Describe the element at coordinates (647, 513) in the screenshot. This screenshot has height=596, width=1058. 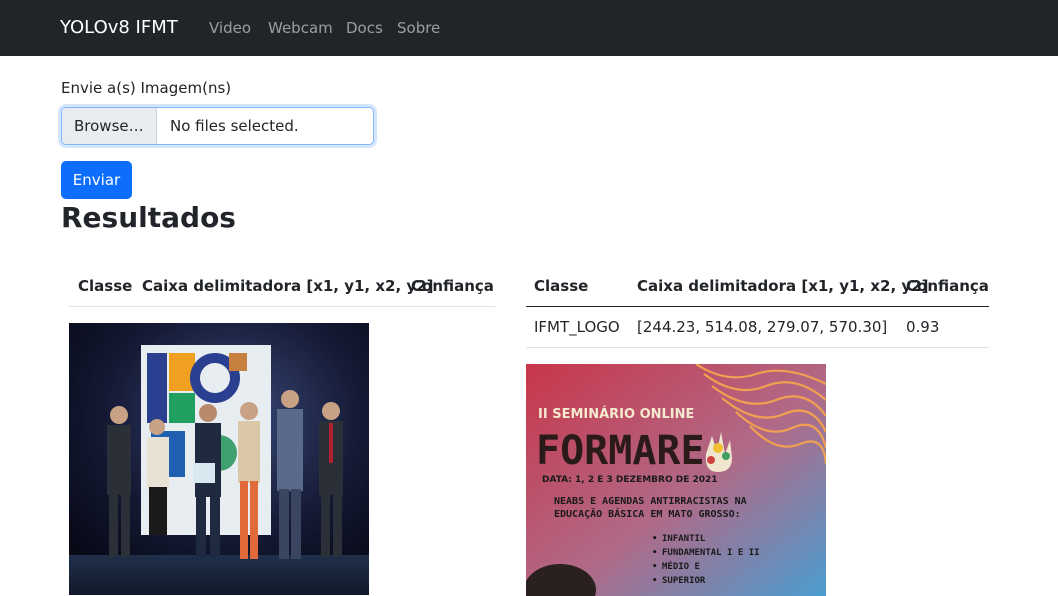
I see `poster-subtitle-2: EDUCAÇÃO BÁSICA EM MATO GROSSO:` at that location.